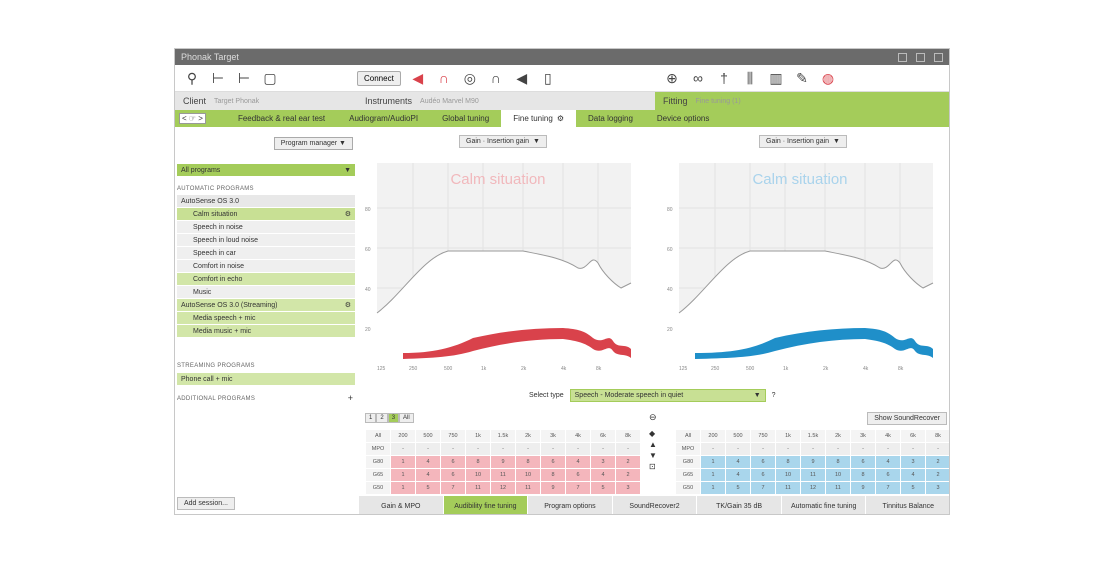 The height and width of the screenshot is (581, 1108). I want to click on left-gain-select: Gain · Insertion gain ▼, so click(503, 141).